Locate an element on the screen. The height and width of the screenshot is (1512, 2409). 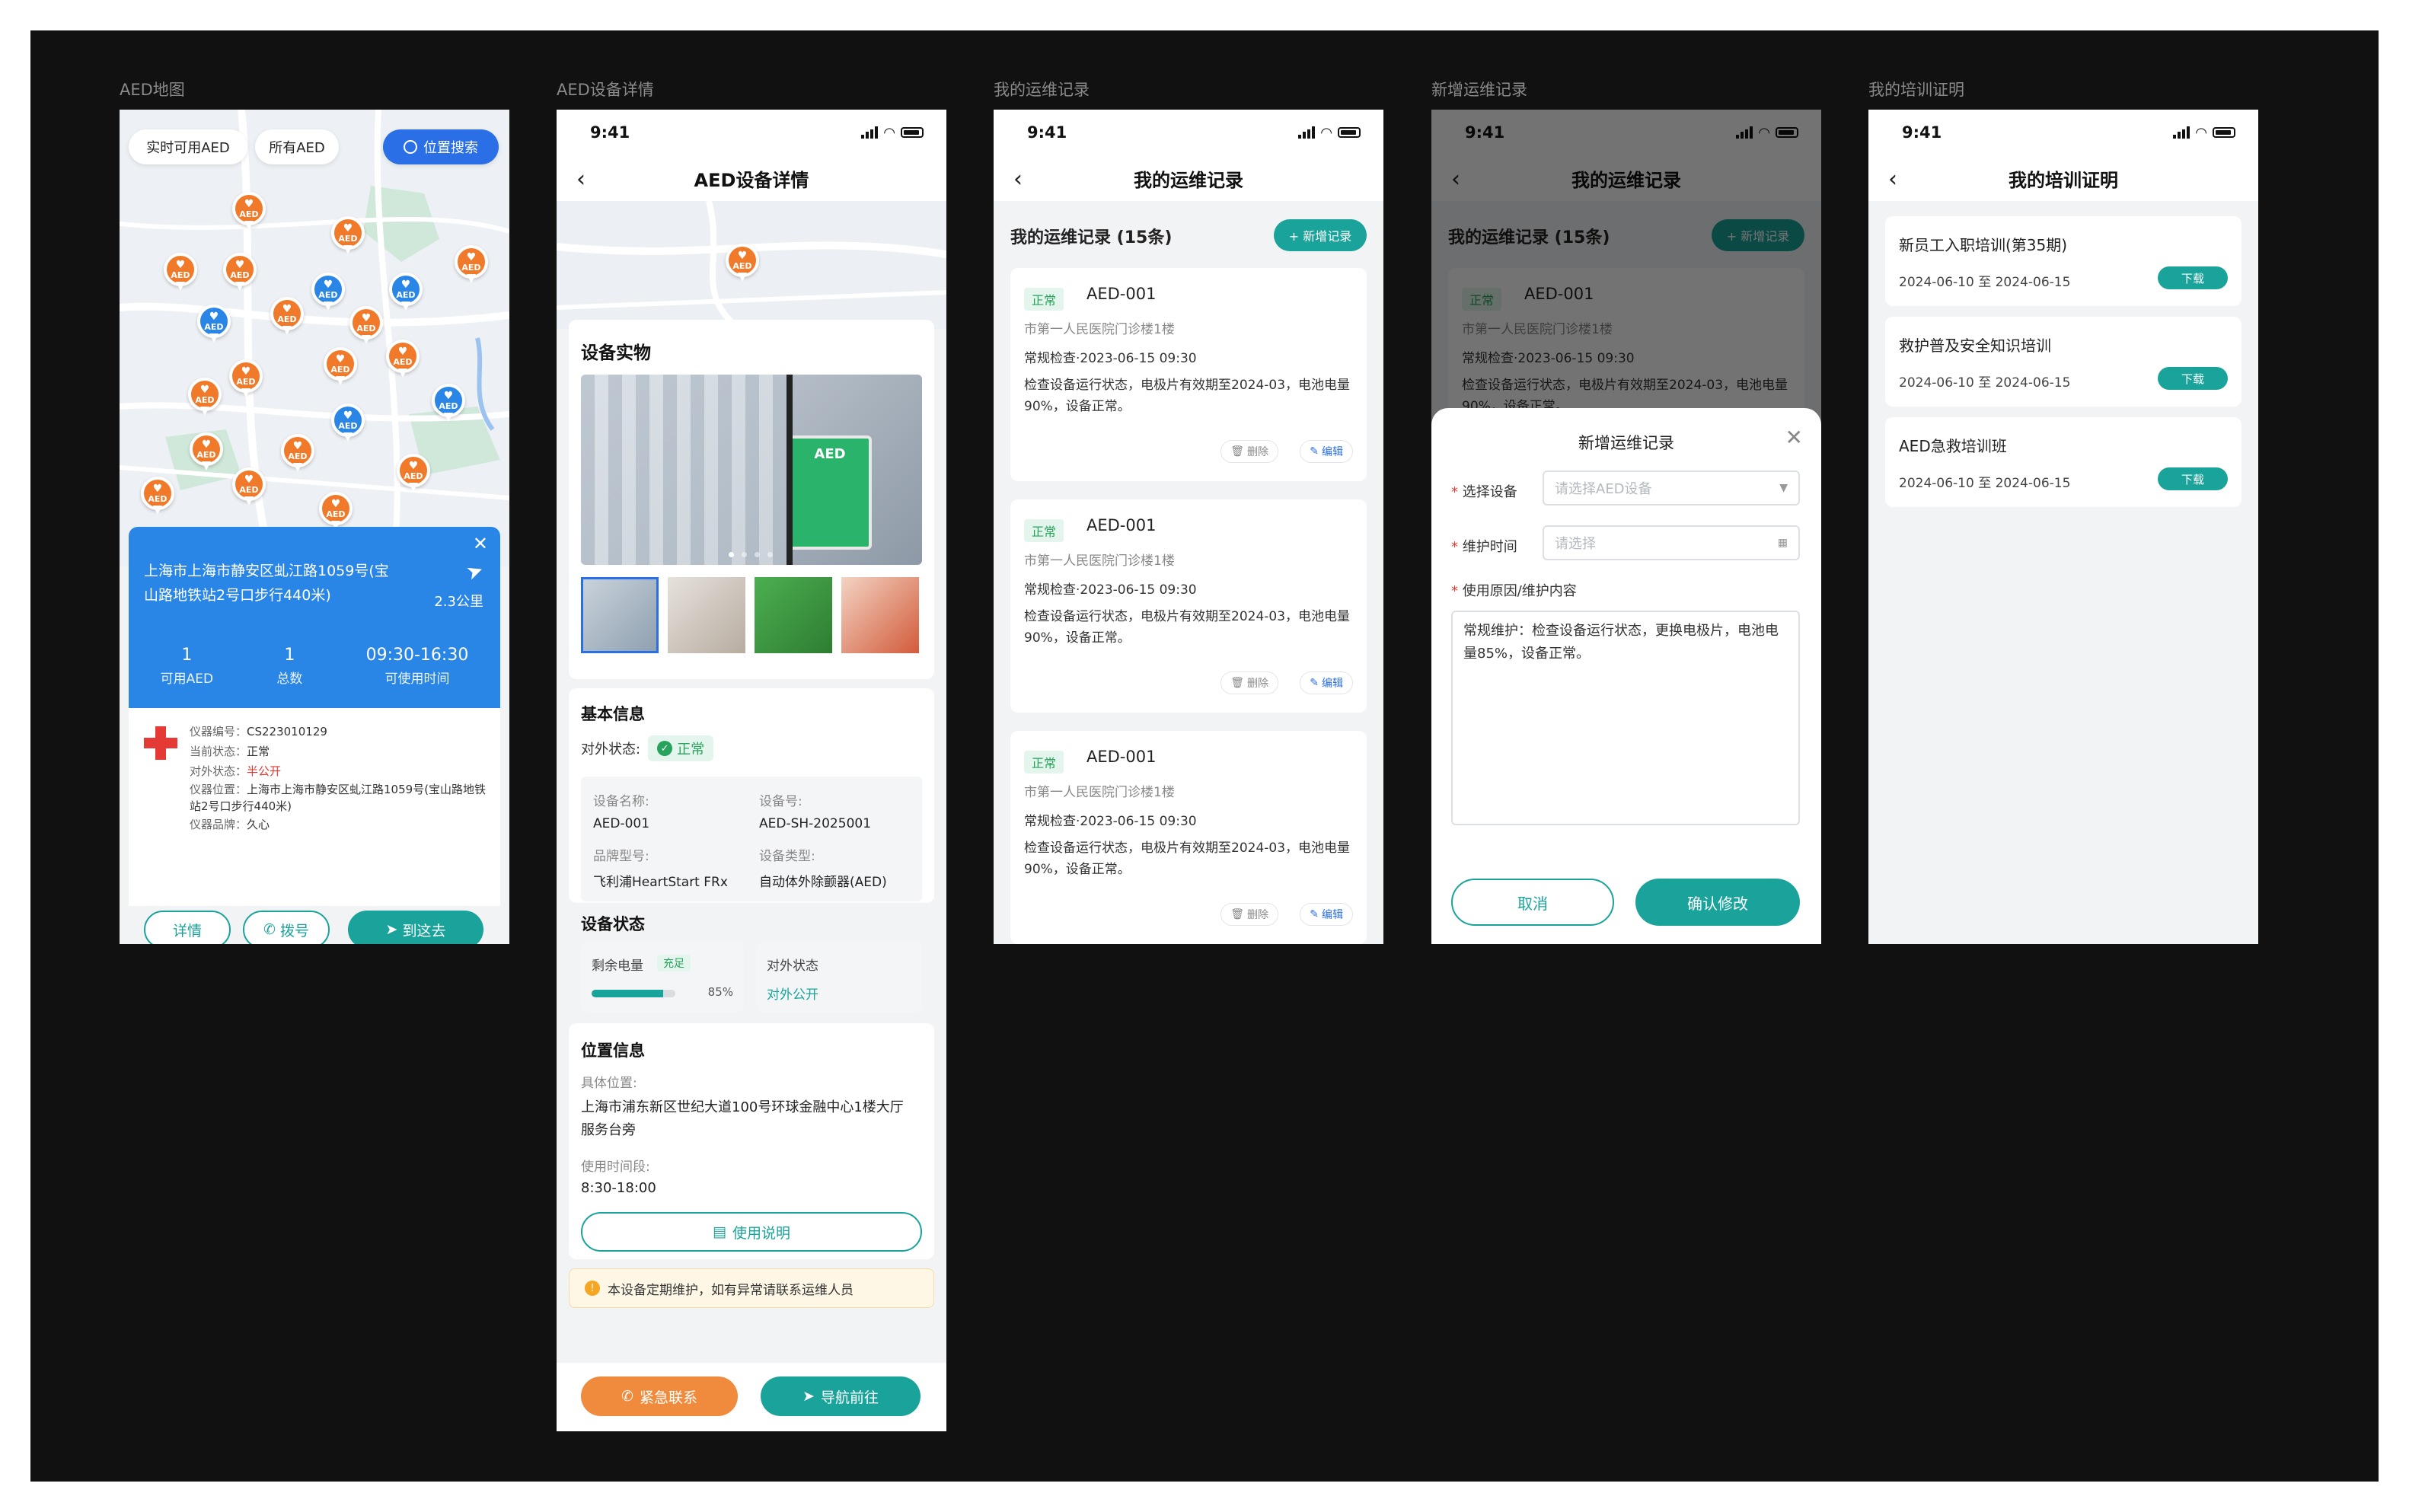
dial-button: ✆ 拨号 is located at coordinates (286, 927).